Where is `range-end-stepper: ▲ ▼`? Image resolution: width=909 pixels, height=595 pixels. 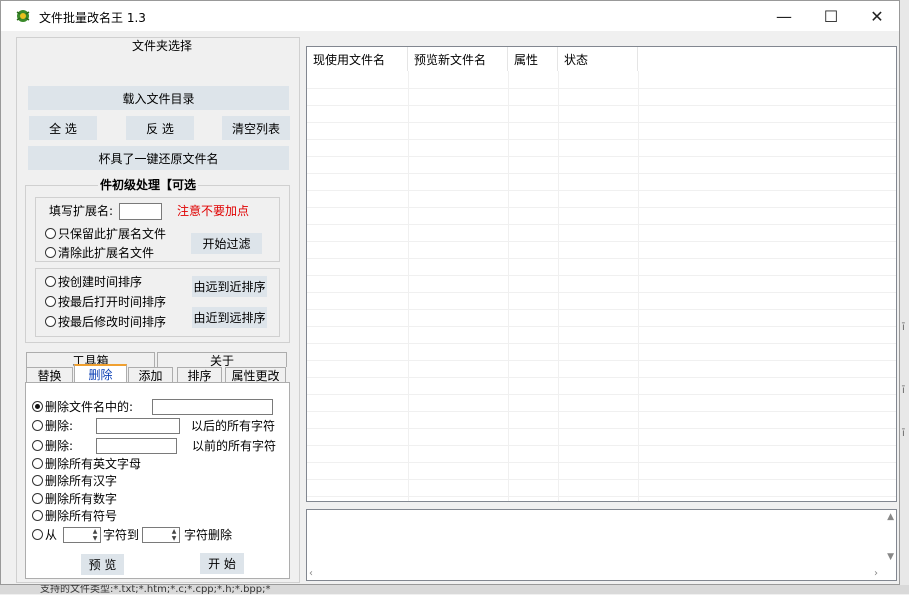
range-end-stepper: ▲ ▼ is located at coordinates (161, 535).